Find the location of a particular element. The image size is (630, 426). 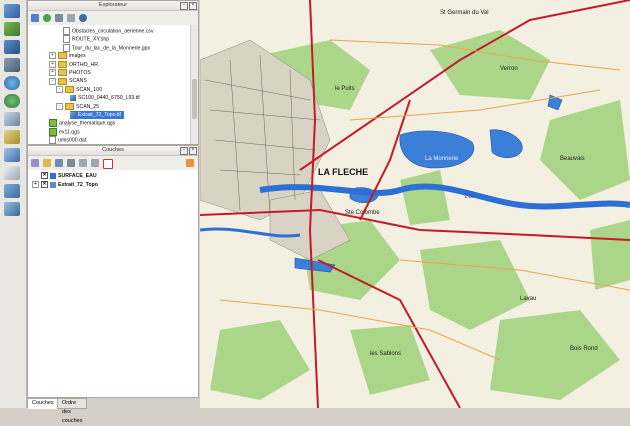

add-mssql-layer-icon is located at coordinates (12, 191).